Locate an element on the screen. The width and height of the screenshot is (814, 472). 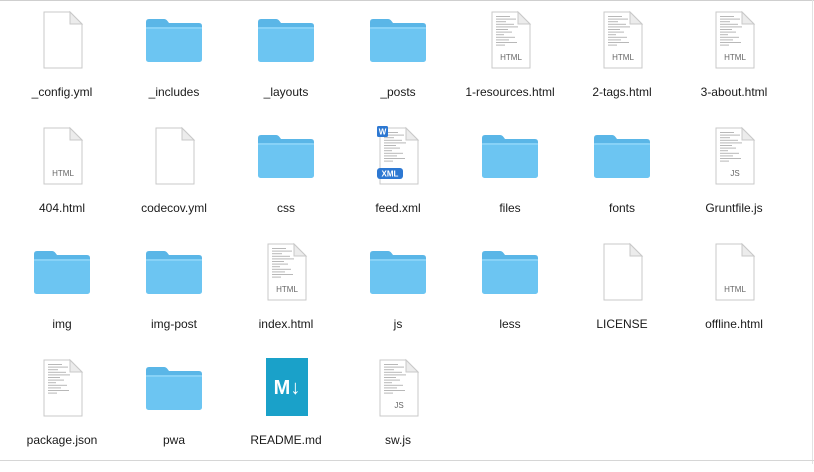
file-item: _includes is located at coordinates (174, 66).